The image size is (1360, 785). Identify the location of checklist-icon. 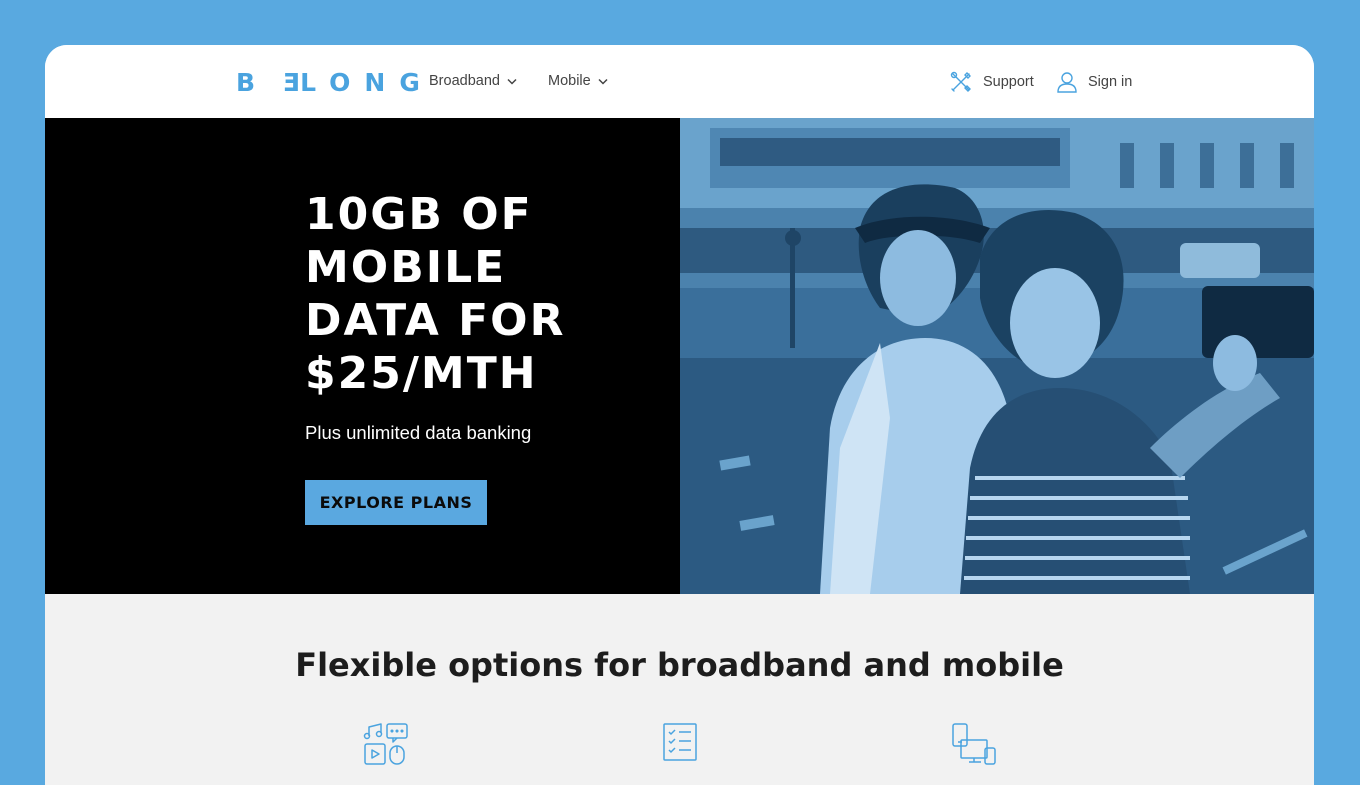
(680, 742).